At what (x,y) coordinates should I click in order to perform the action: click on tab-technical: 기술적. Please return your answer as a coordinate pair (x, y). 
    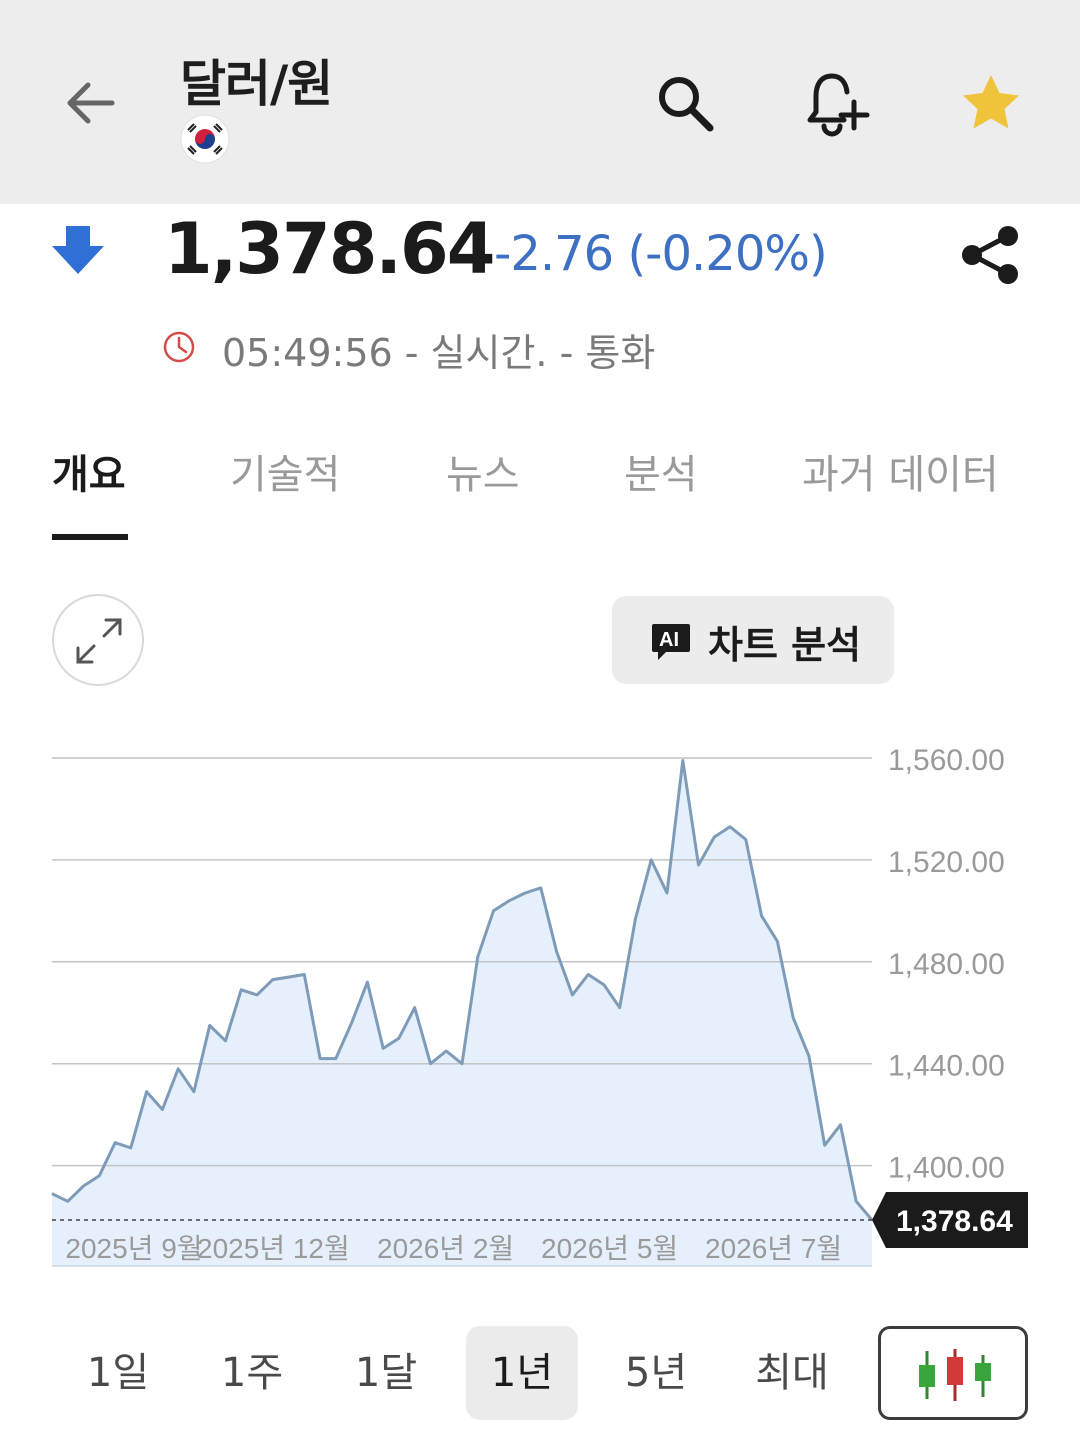
    Looking at the image, I should click on (285, 471).